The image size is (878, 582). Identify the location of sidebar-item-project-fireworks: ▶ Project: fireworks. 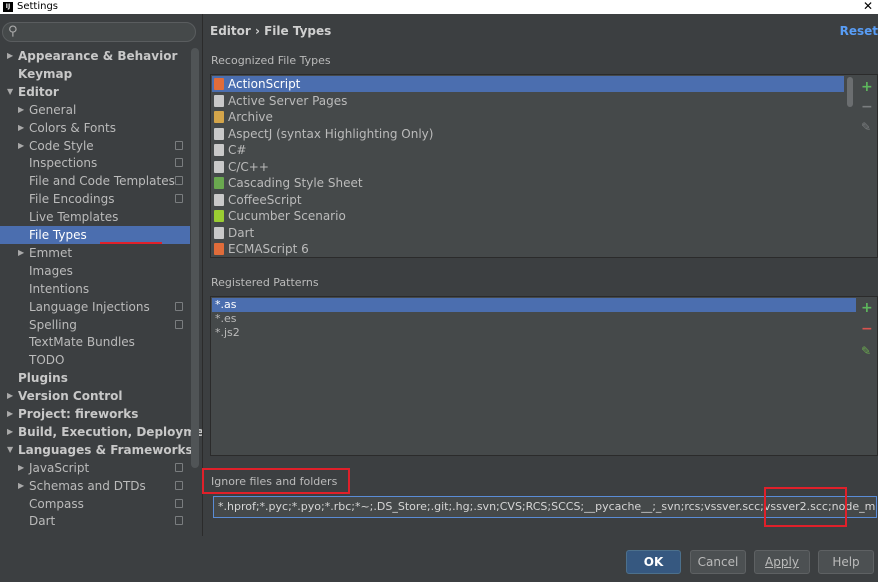
(95, 414).